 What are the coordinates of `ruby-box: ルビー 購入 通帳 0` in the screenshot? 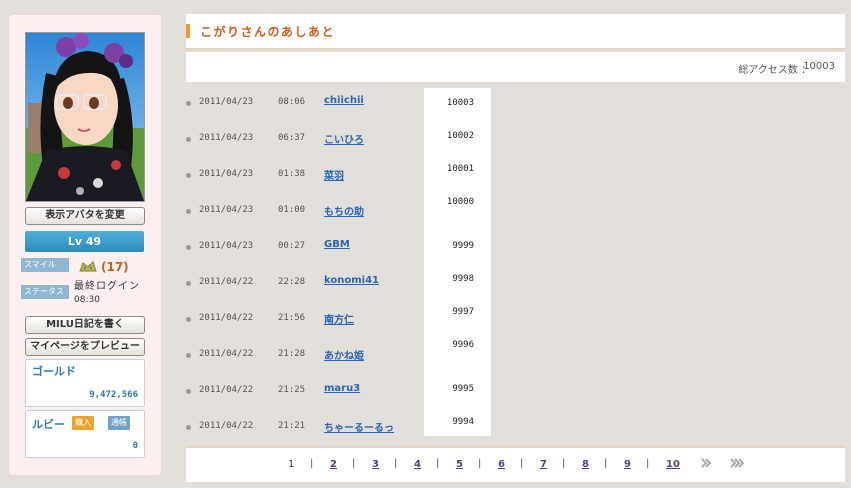 It's located at (85, 434).